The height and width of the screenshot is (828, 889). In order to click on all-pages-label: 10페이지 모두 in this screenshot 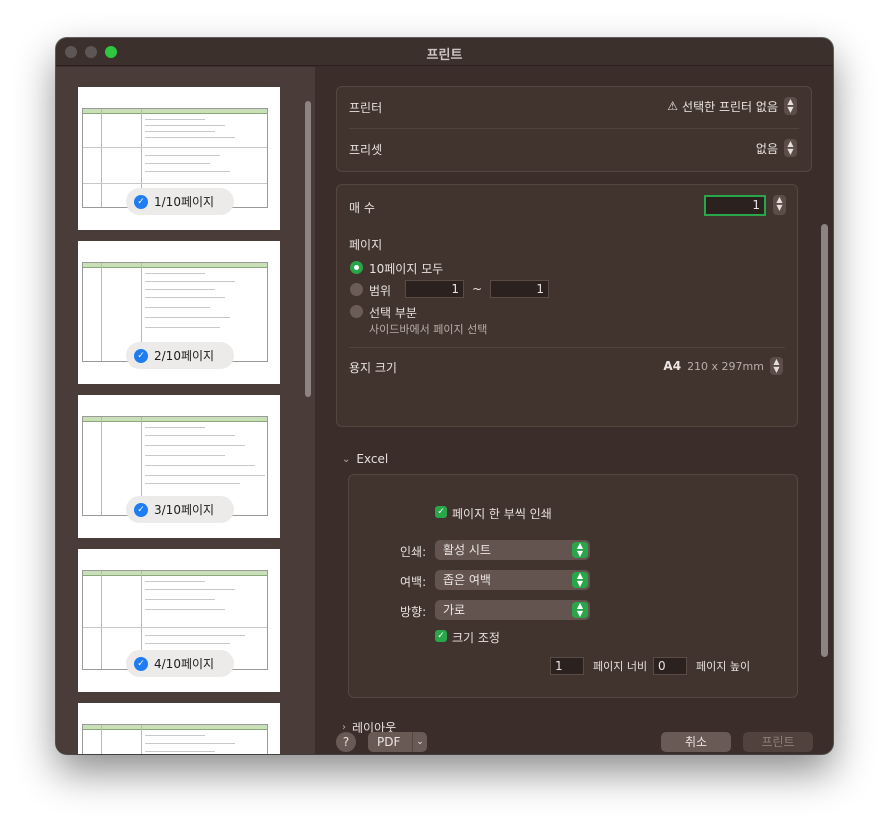, I will do `click(406, 269)`.